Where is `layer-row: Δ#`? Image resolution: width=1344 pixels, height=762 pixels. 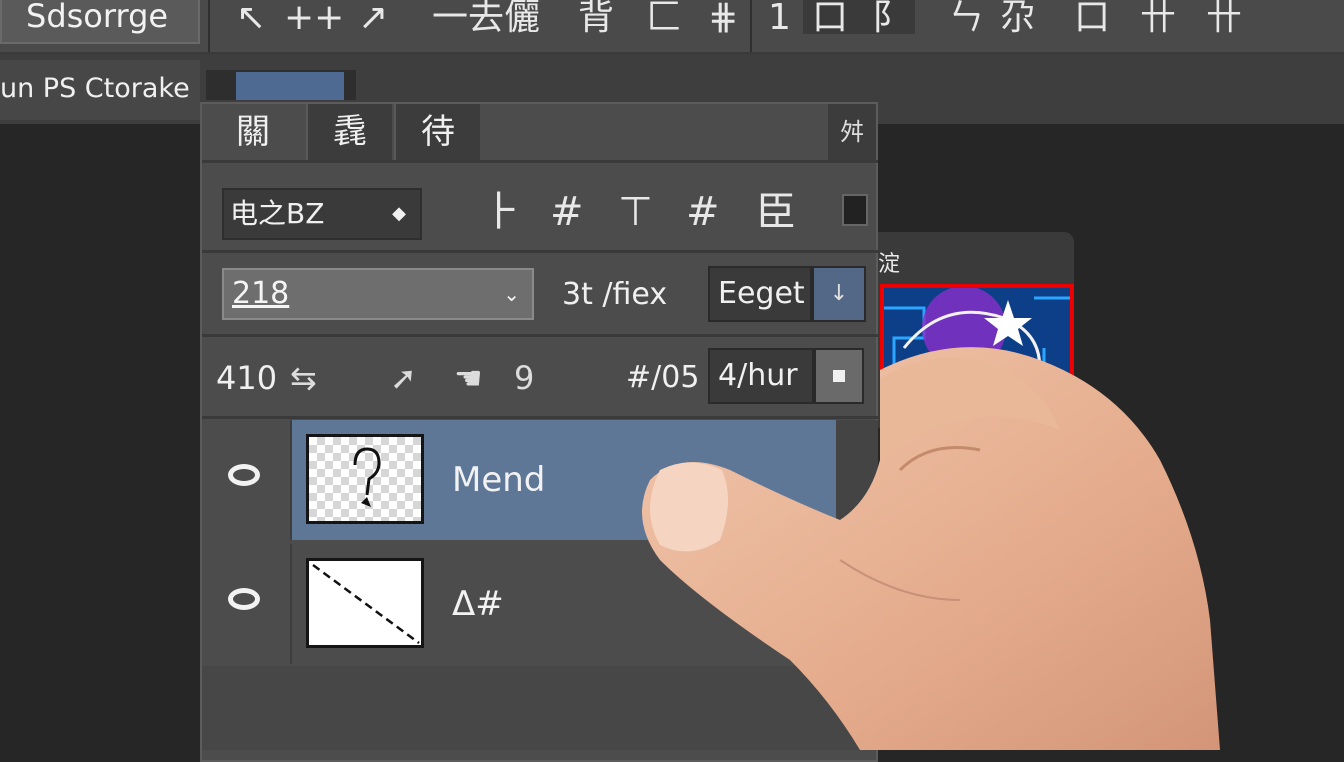
layer-row: Δ# is located at coordinates (540, 604).